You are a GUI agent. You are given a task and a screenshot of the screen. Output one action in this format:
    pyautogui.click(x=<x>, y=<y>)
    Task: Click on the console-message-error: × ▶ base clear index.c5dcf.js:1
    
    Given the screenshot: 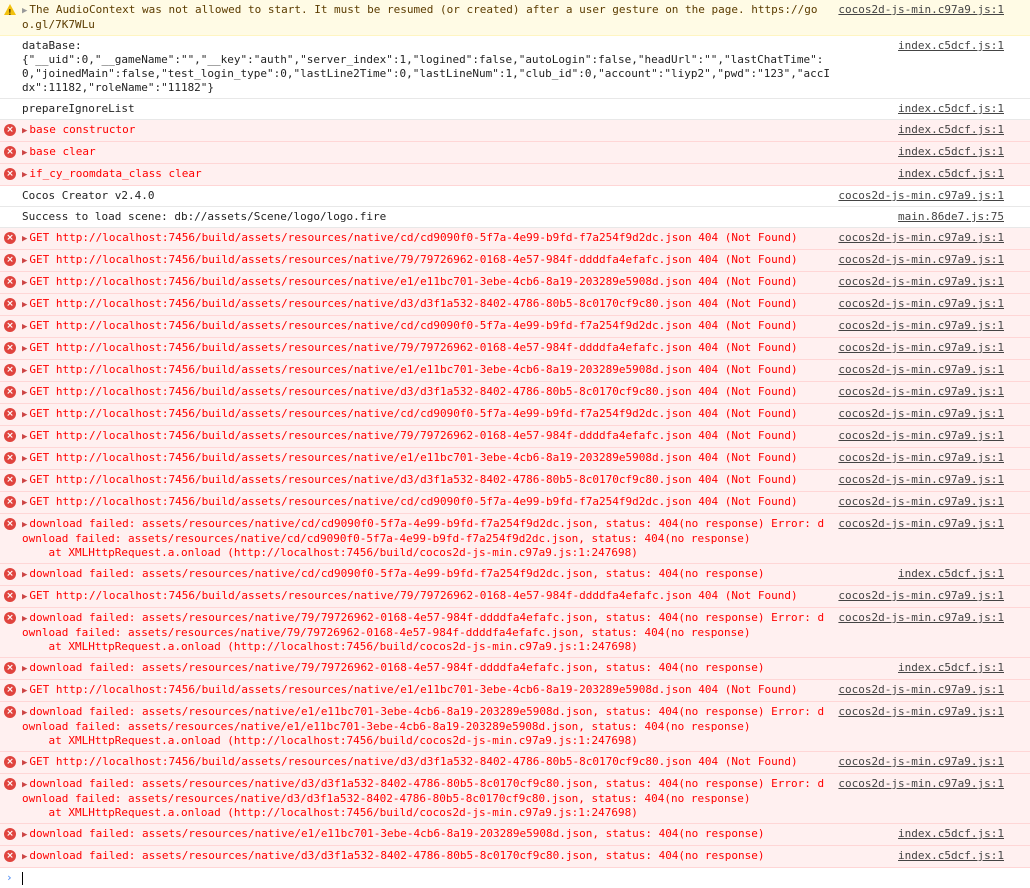 What is the action you would take?
    pyautogui.click(x=515, y=153)
    